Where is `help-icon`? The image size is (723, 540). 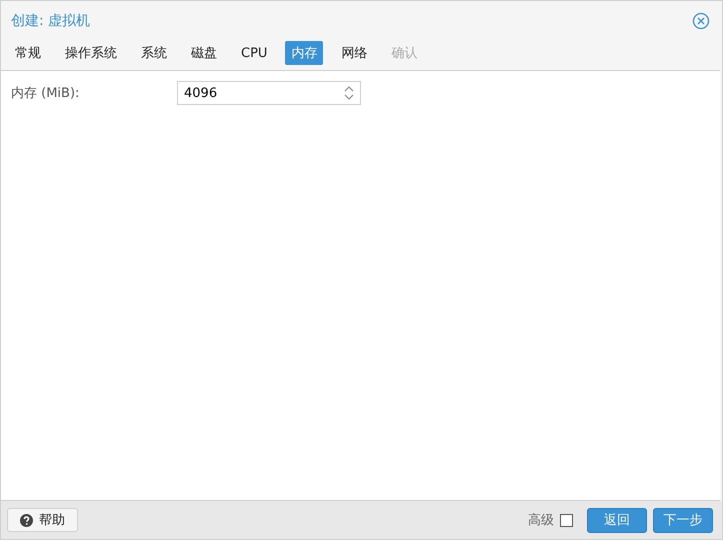 help-icon is located at coordinates (26, 520).